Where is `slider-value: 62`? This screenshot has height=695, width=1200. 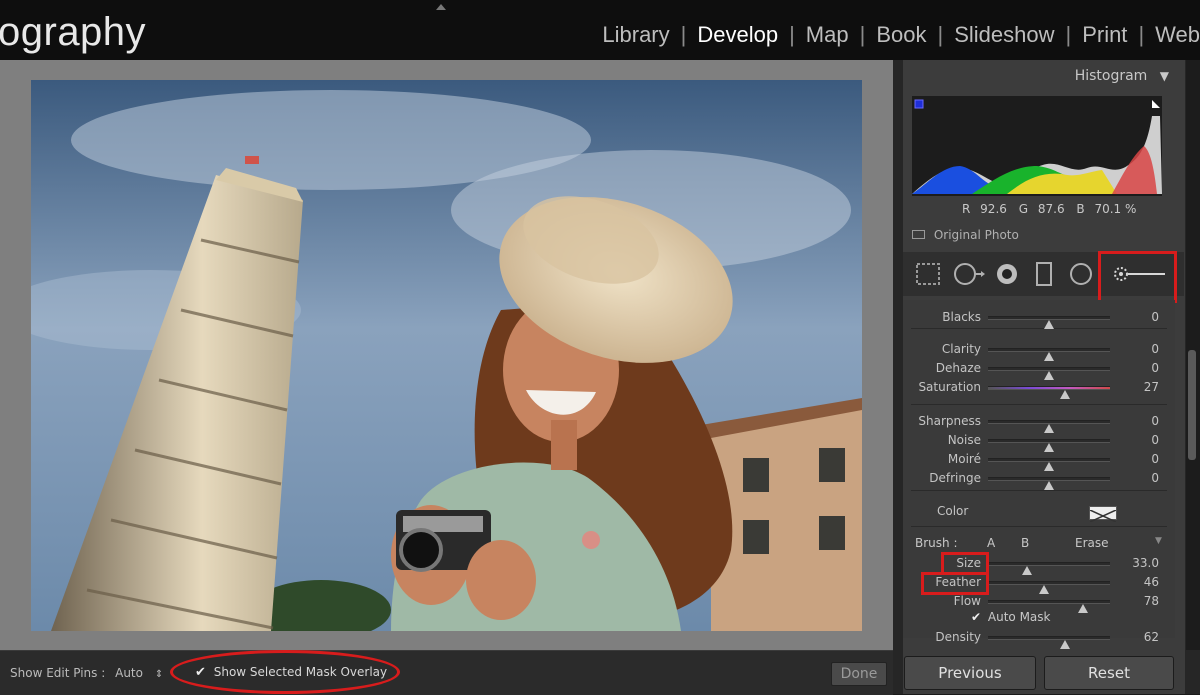 slider-value: 62 is located at coordinates (1151, 637).